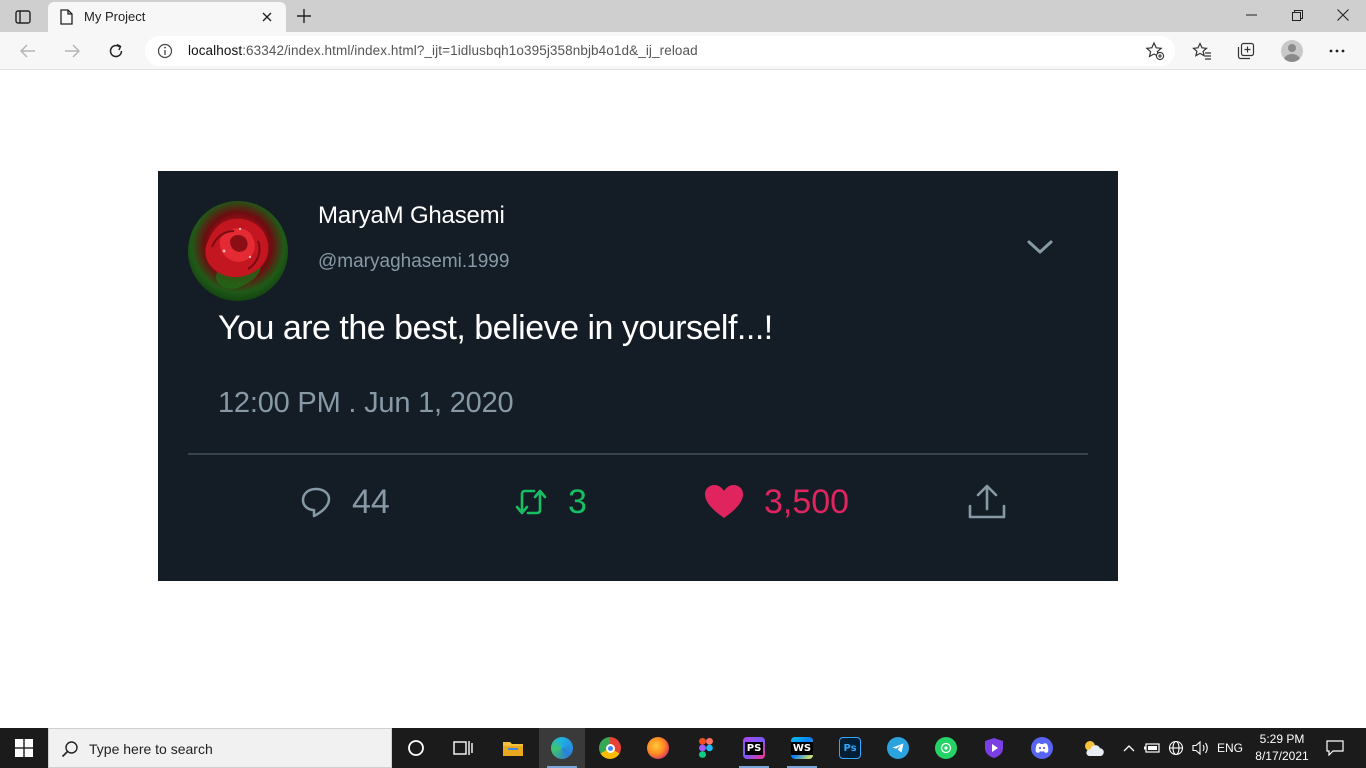 The height and width of the screenshot is (768, 1366). What do you see at coordinates (1129, 748) in the screenshot?
I see `chevron-up-icon` at bounding box center [1129, 748].